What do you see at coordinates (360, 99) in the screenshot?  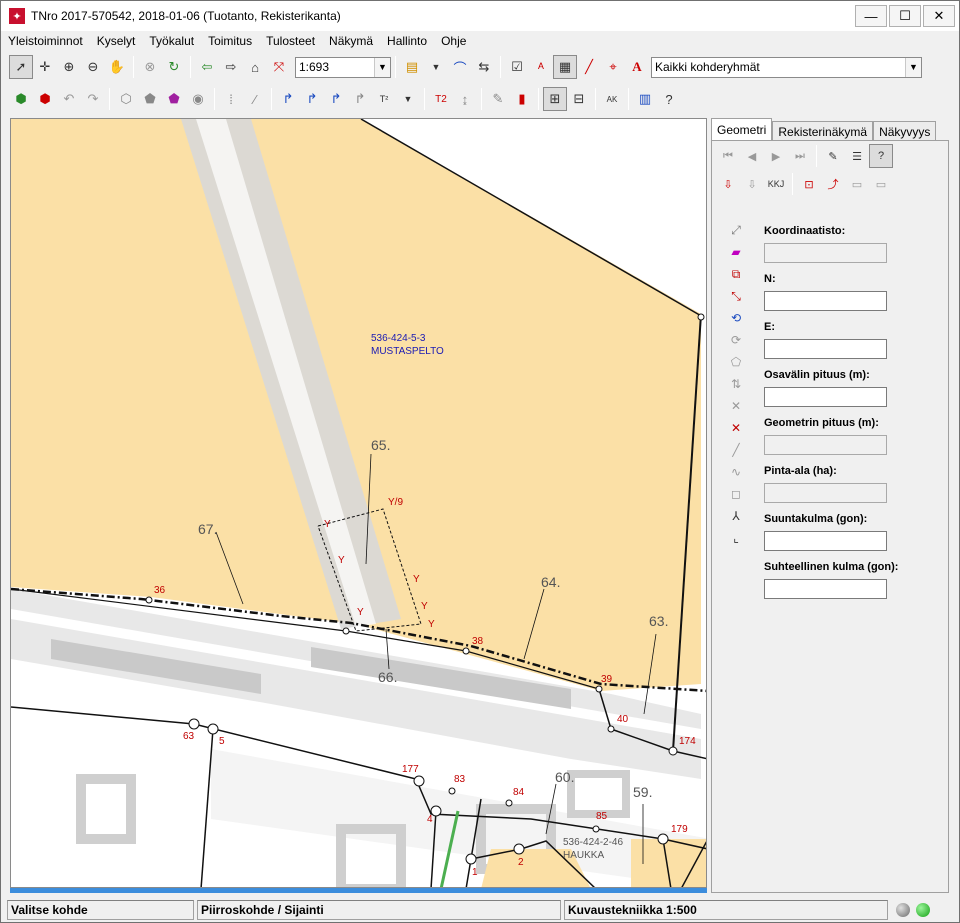 I see `boundary-tool-4-icon: ↱` at bounding box center [360, 99].